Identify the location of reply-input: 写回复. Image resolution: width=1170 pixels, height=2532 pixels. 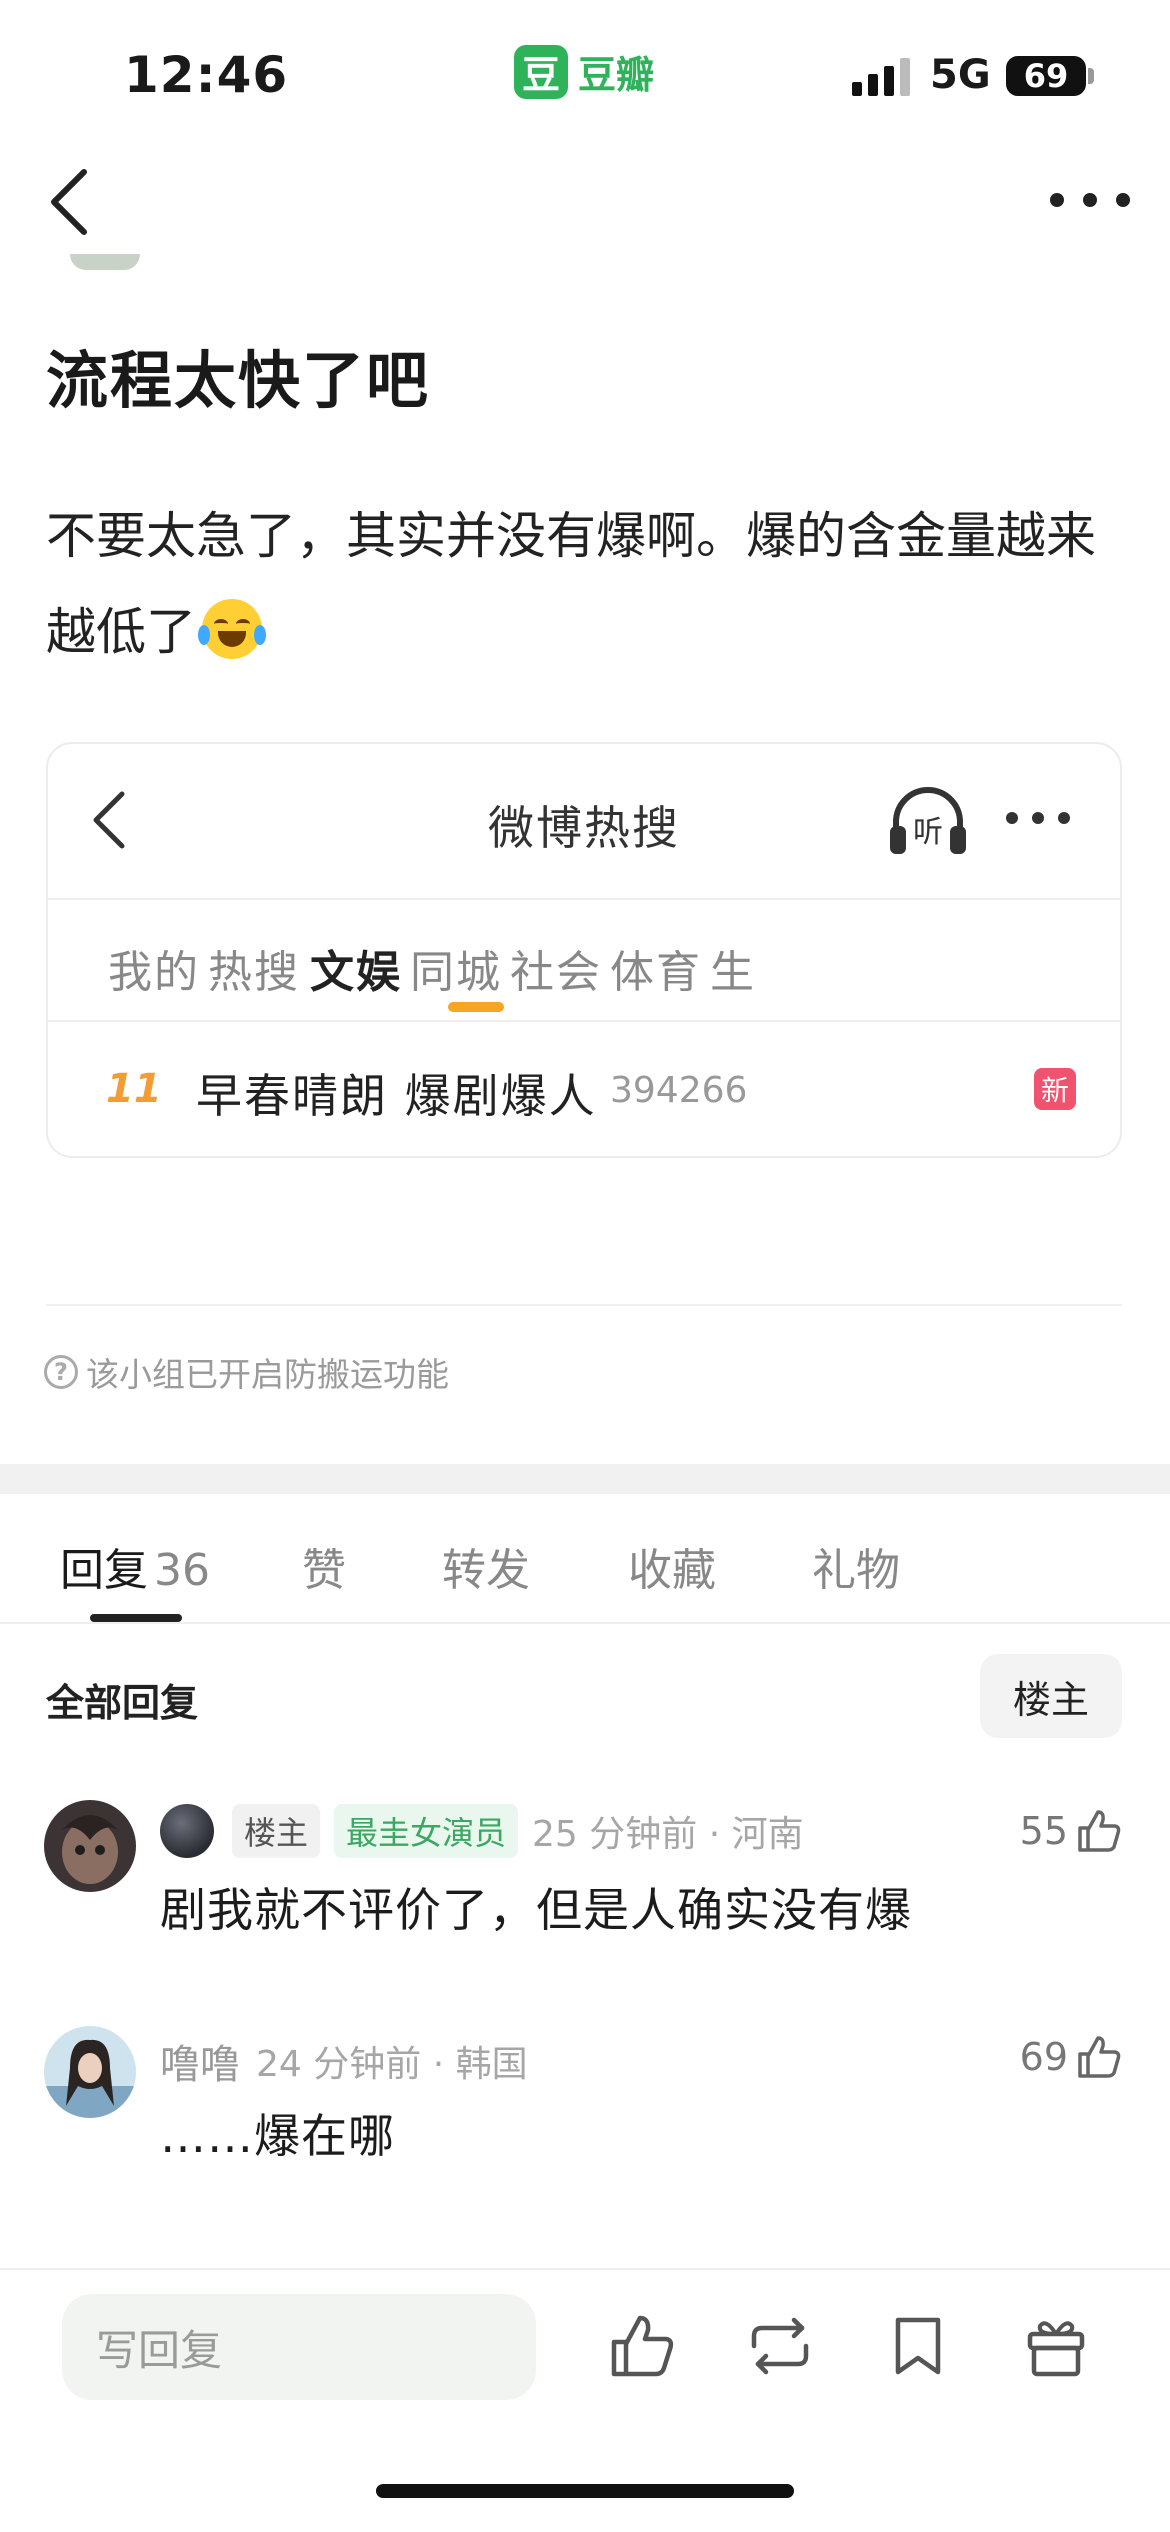
(299, 2347).